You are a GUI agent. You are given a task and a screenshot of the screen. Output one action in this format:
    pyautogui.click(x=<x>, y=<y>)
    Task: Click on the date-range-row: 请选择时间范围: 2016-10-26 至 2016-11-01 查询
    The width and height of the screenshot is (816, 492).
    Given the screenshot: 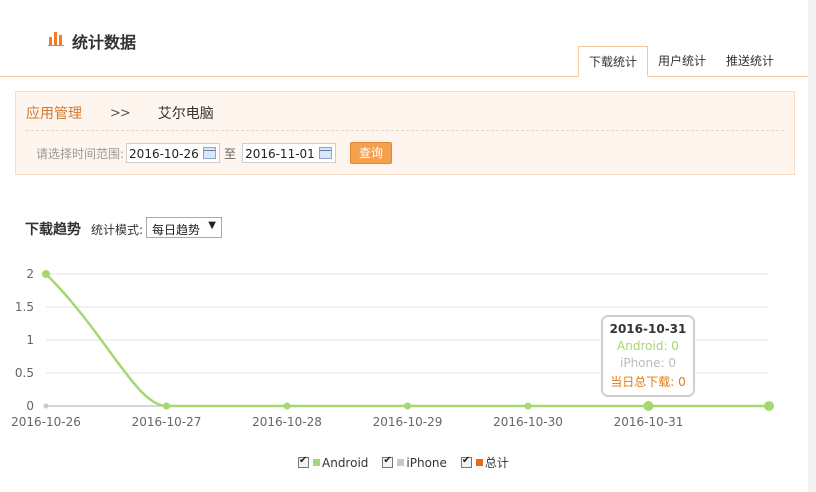 What is the action you would take?
    pyautogui.click(x=214, y=153)
    